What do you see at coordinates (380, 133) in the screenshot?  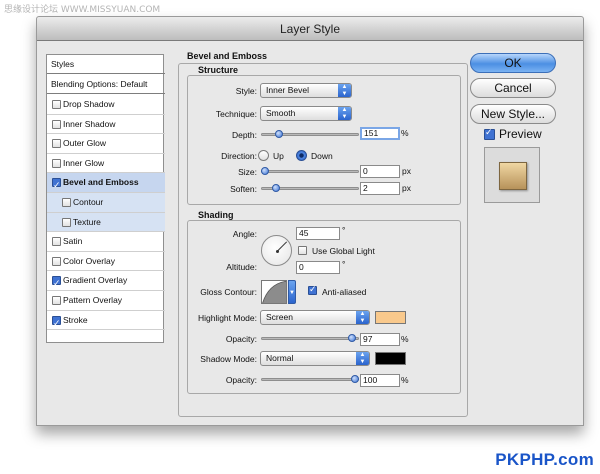 I see `depth-input: 151` at bounding box center [380, 133].